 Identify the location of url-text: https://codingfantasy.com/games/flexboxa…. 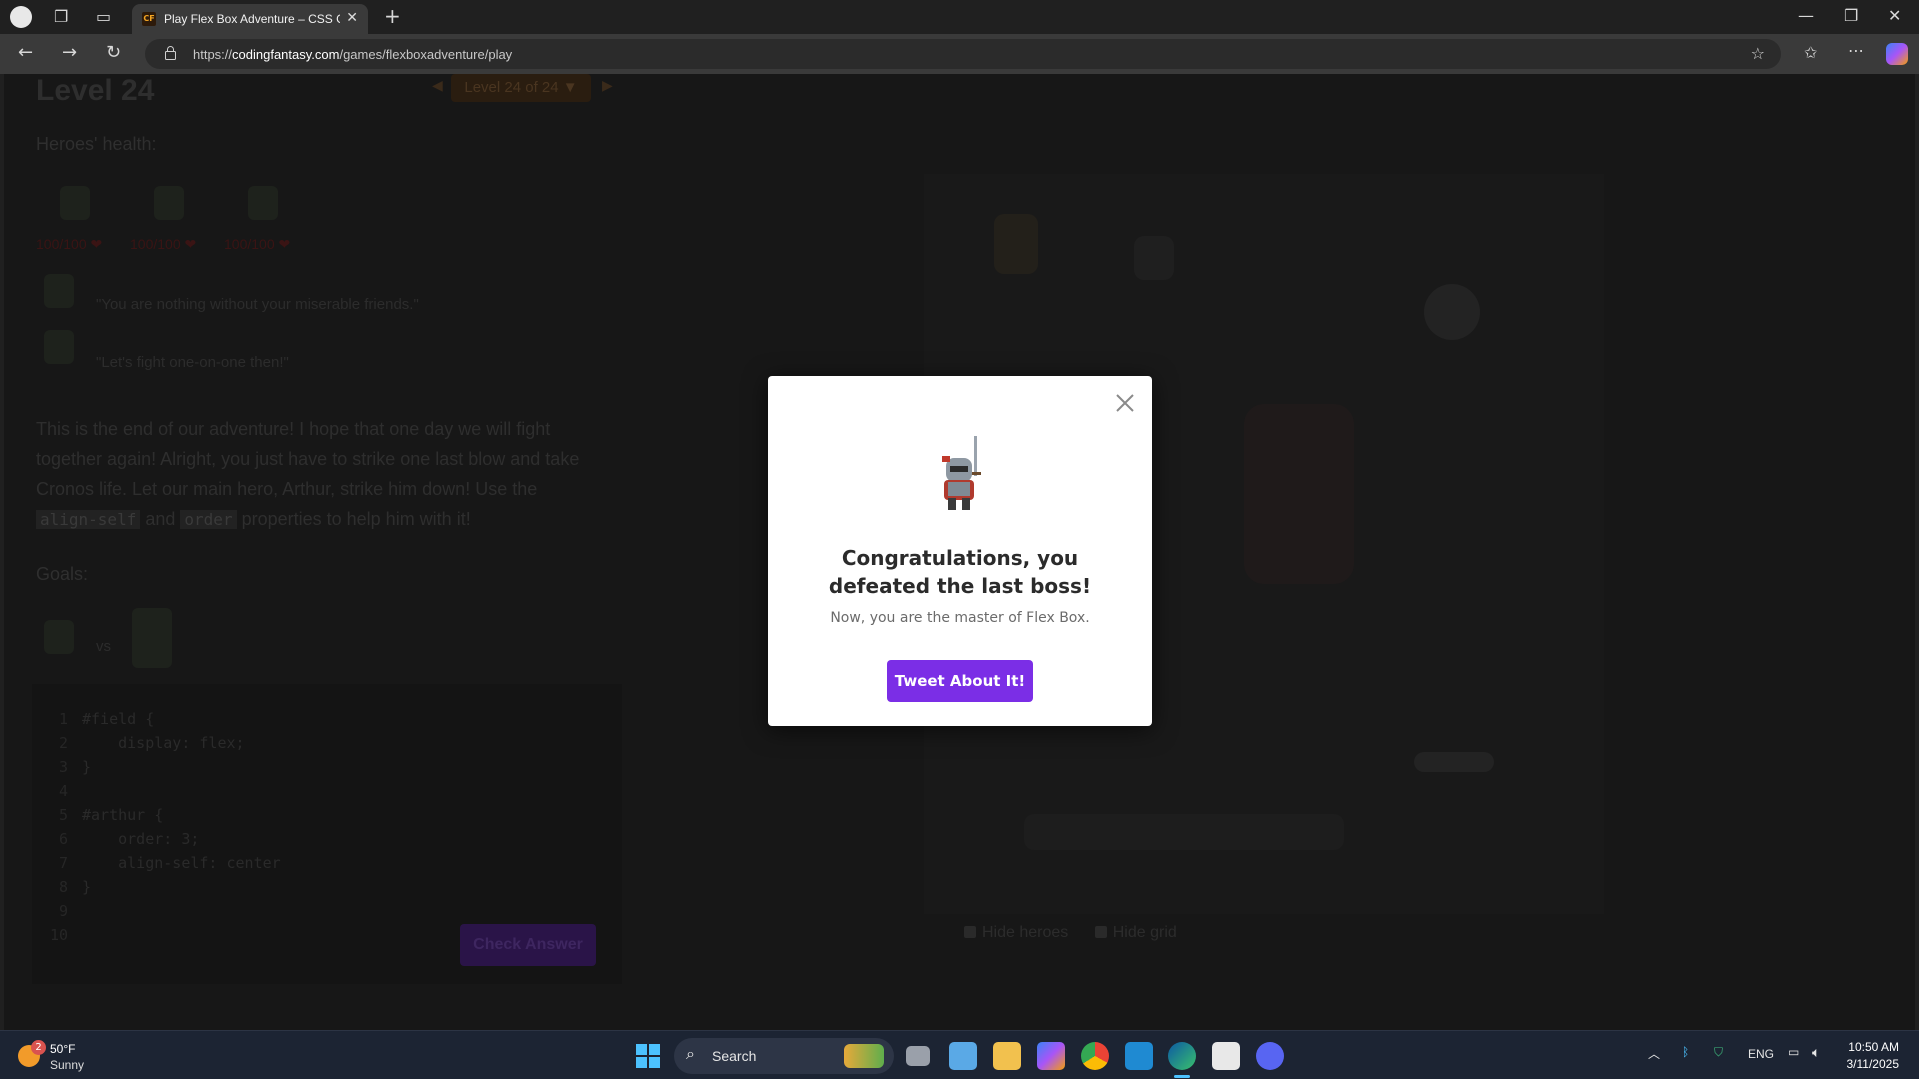
(352, 54).